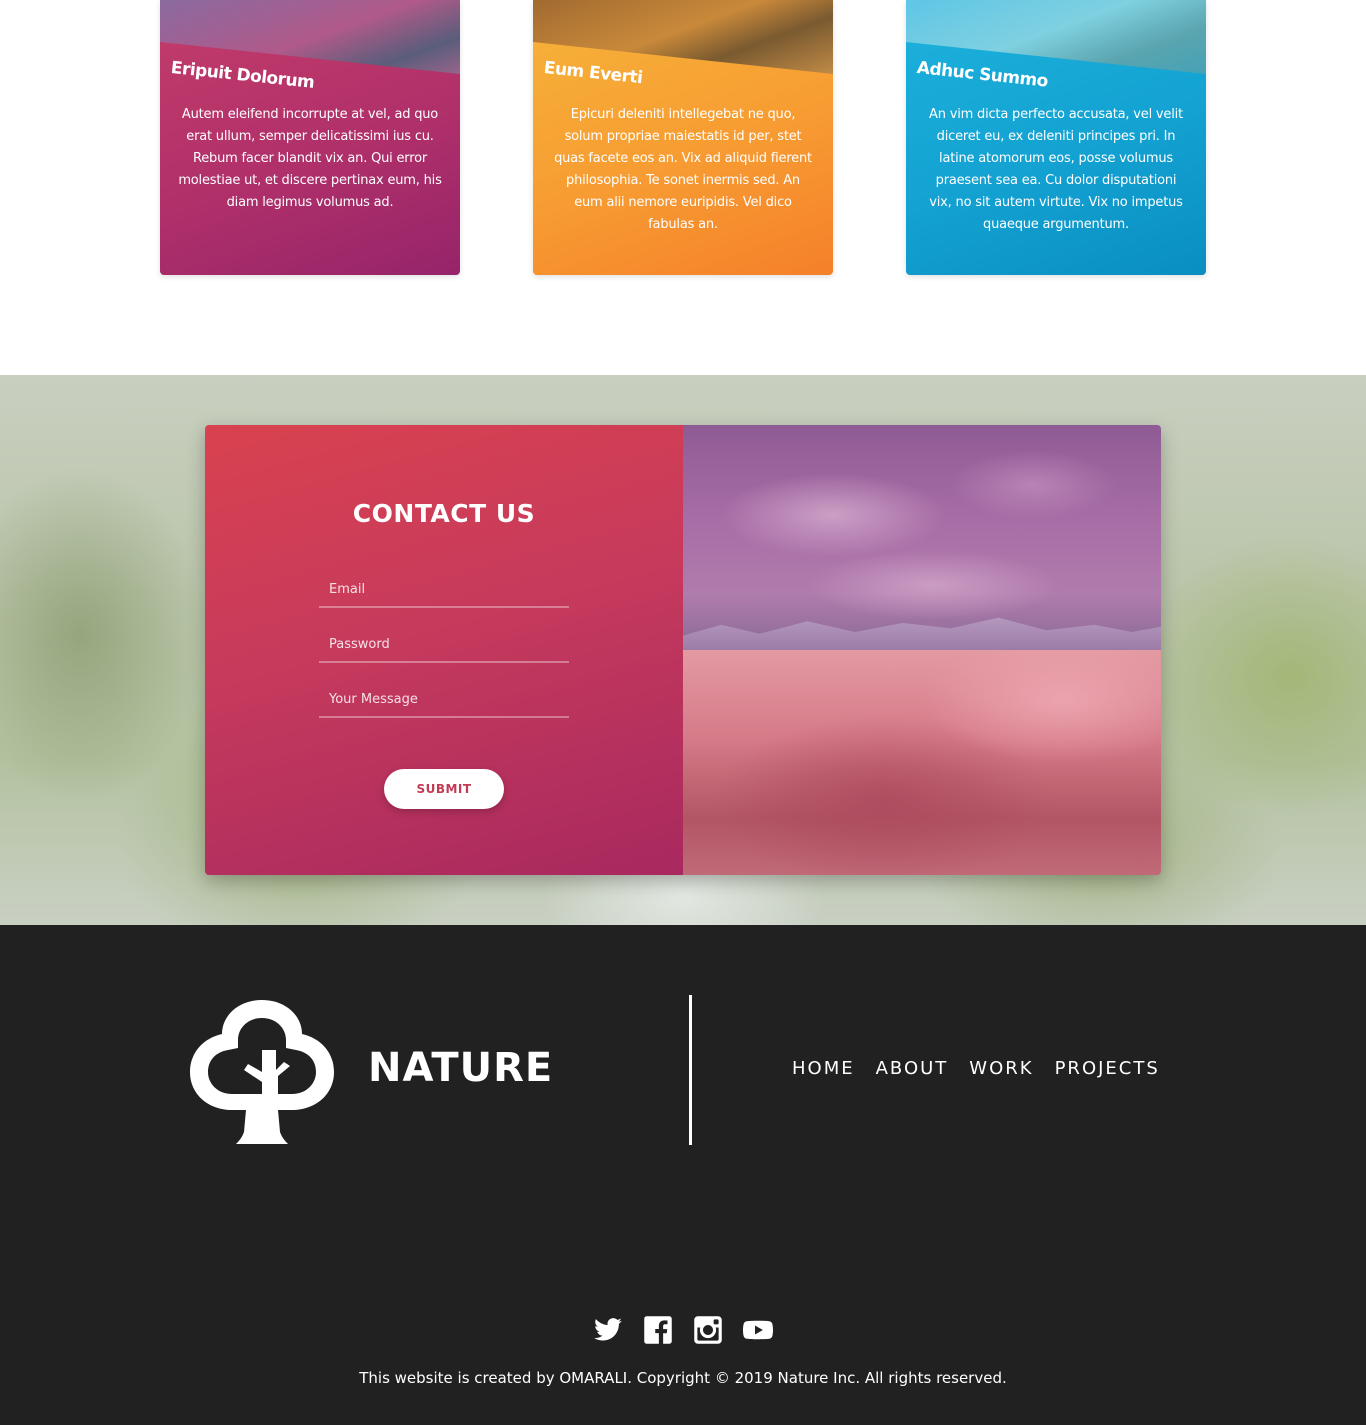 This screenshot has height=1425, width=1366. Describe the element at coordinates (359, 644) in the screenshot. I see `password-placeholder: Password` at that location.